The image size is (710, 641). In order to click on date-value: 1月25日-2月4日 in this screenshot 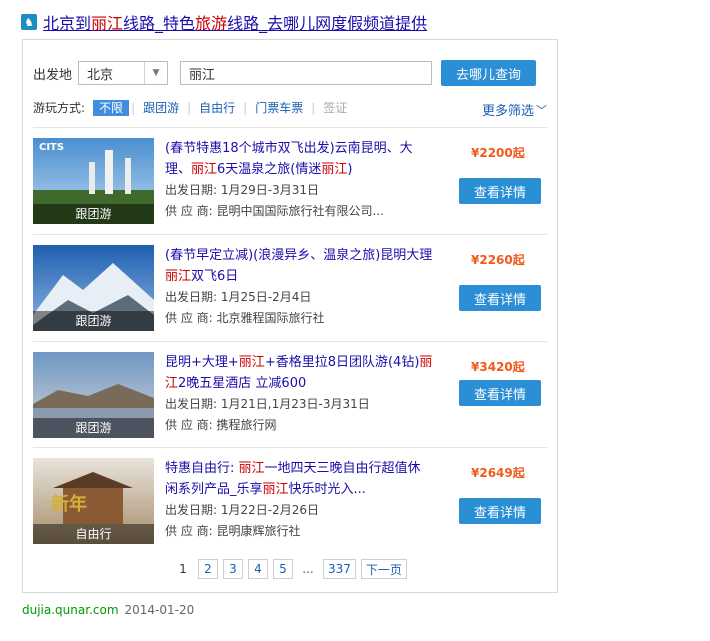, I will do `click(266, 297)`.